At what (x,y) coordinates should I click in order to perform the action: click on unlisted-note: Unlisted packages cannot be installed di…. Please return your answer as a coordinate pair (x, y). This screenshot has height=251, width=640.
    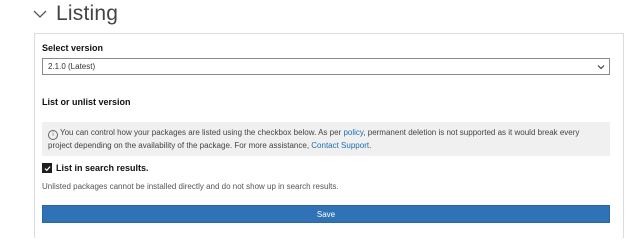
    Looking at the image, I should click on (190, 186).